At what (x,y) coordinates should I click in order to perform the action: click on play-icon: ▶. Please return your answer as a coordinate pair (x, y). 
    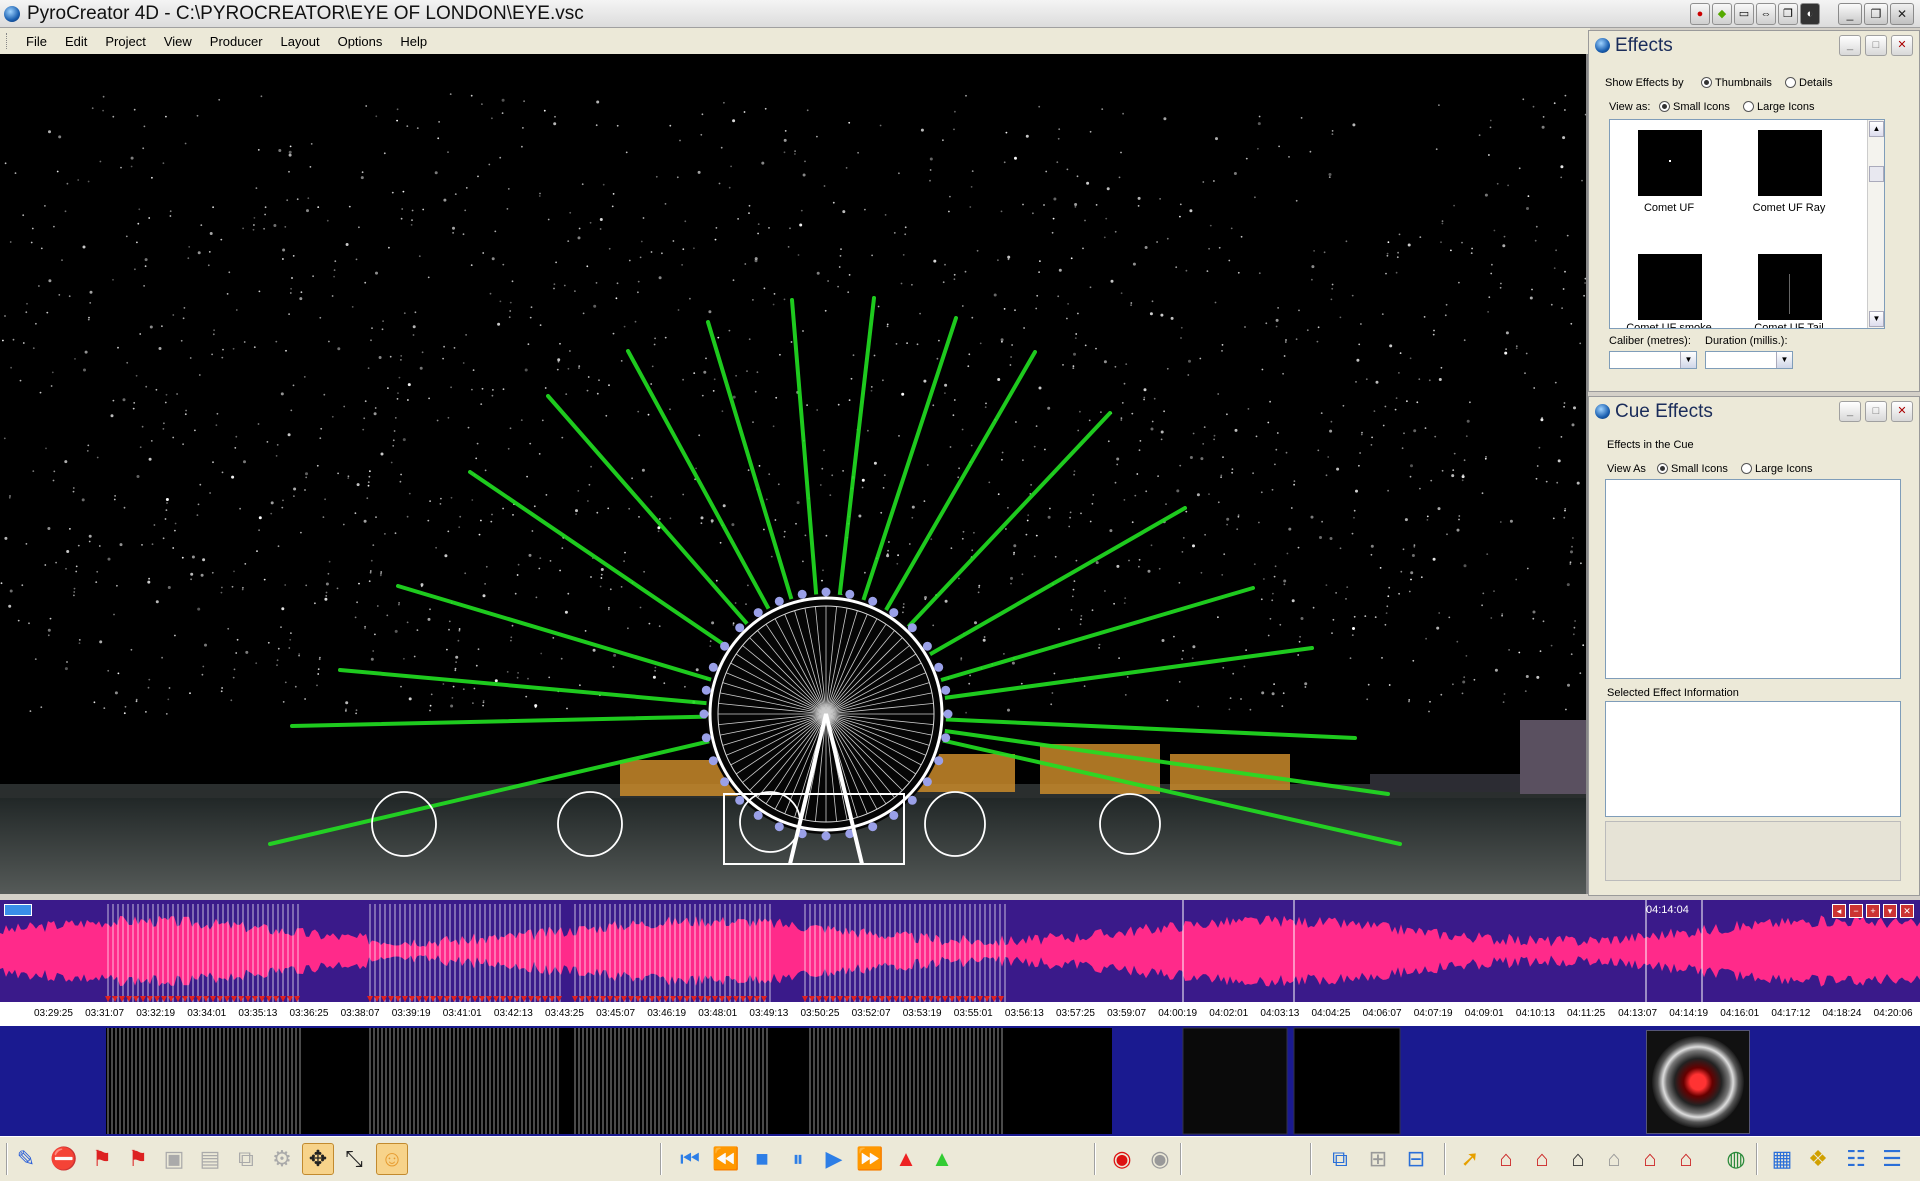
    Looking at the image, I should click on (834, 1159).